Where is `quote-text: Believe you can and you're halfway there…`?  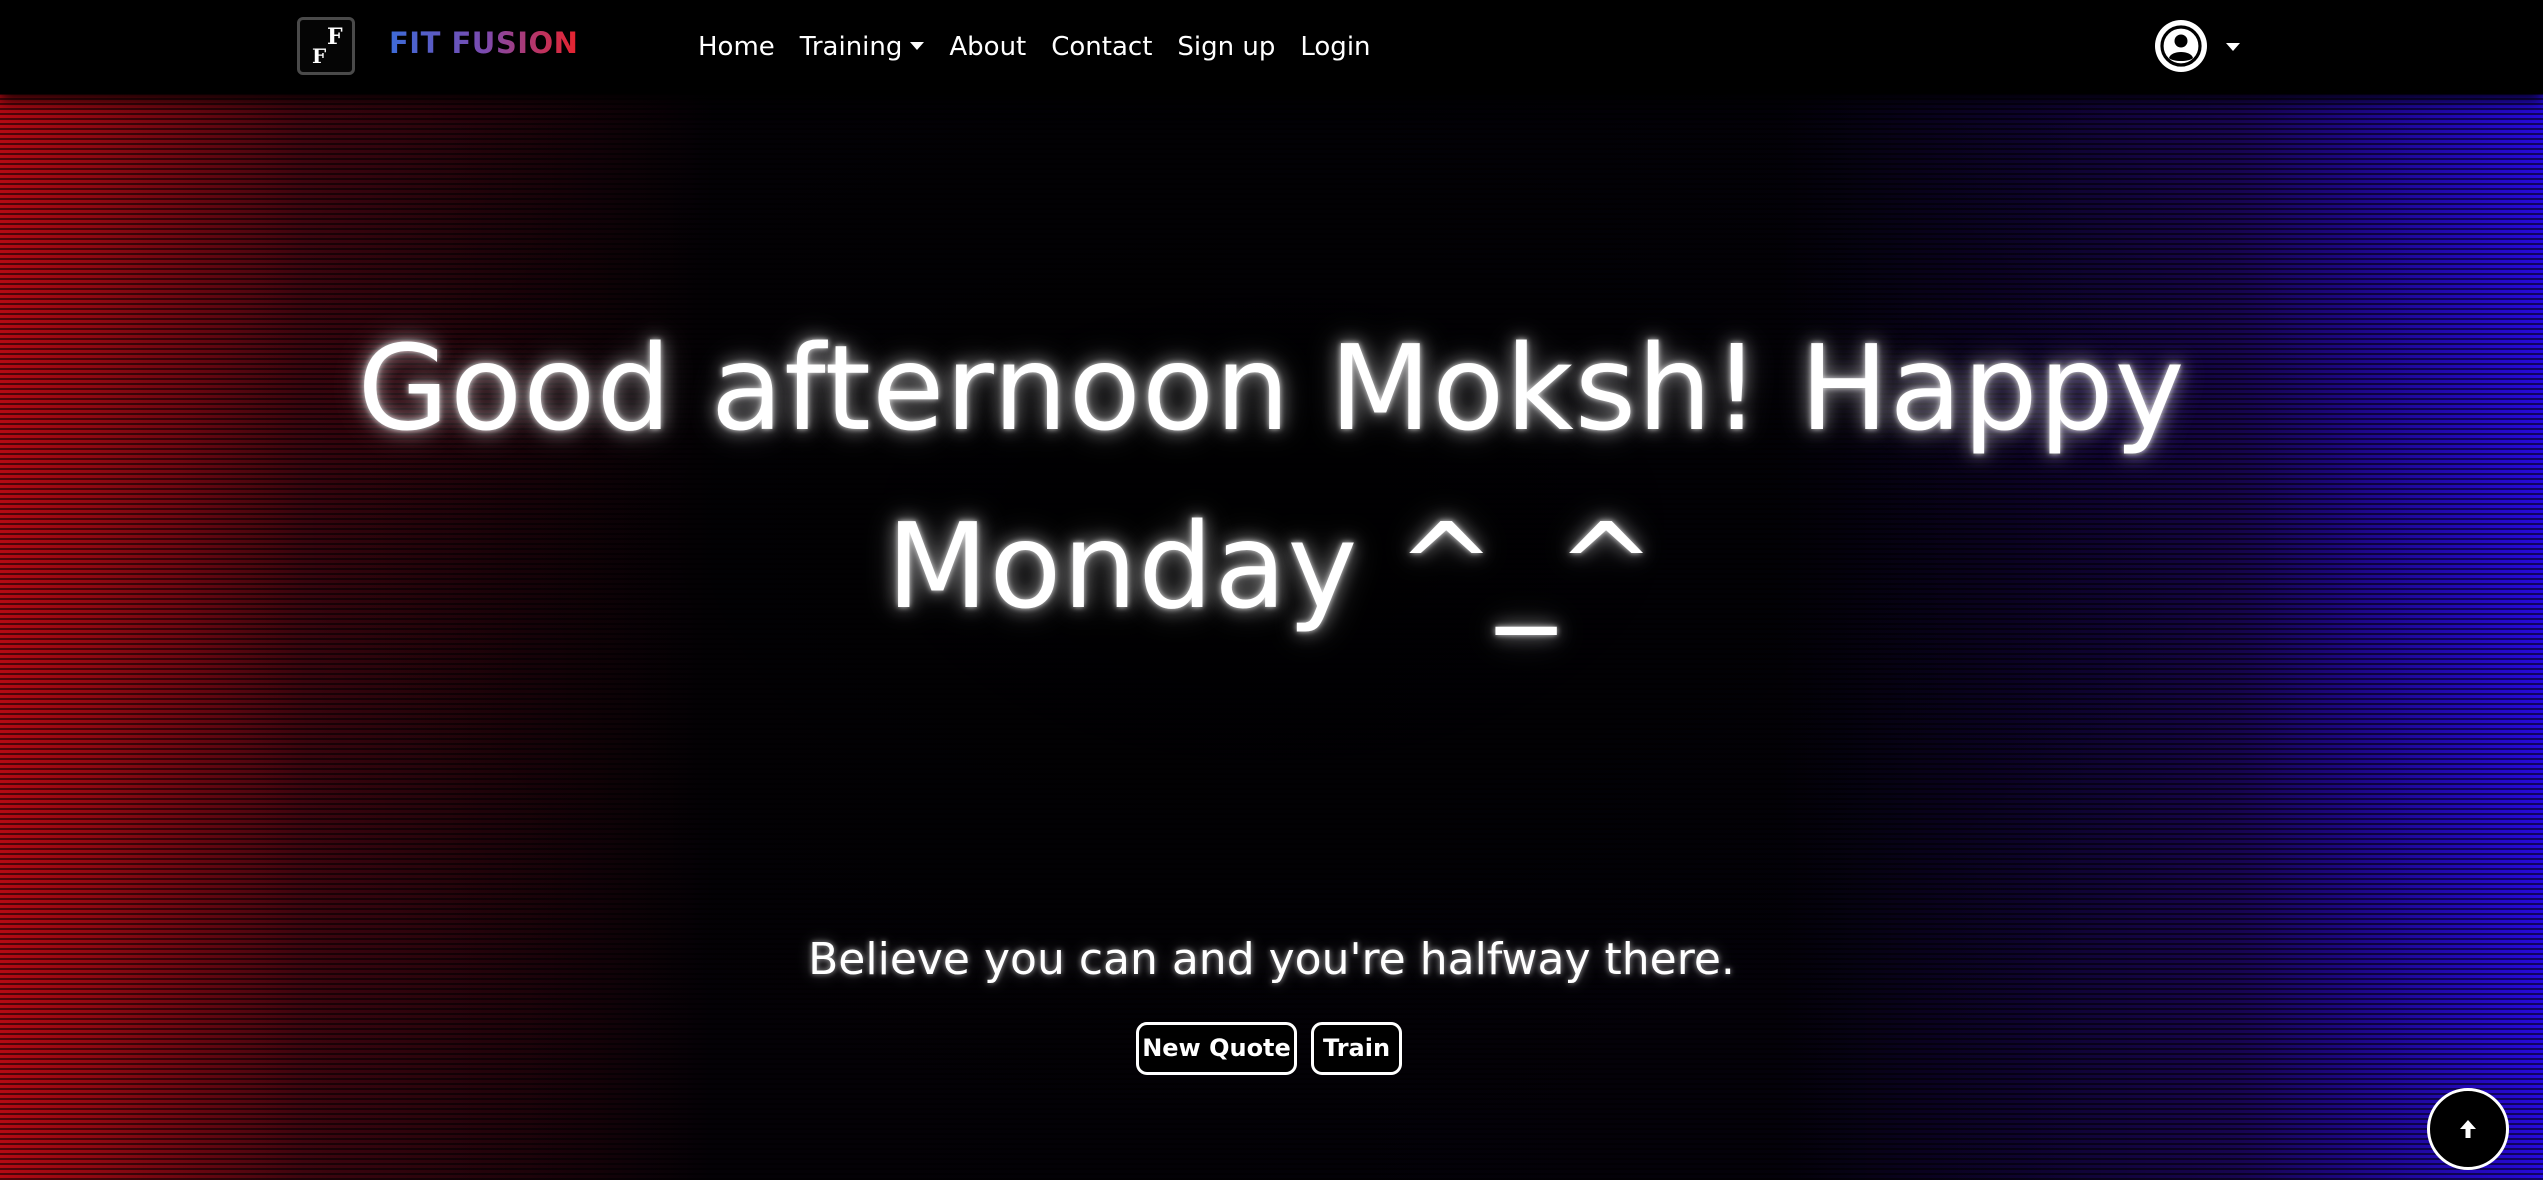
quote-text: Believe you can and you're halfway there… is located at coordinates (1271, 959).